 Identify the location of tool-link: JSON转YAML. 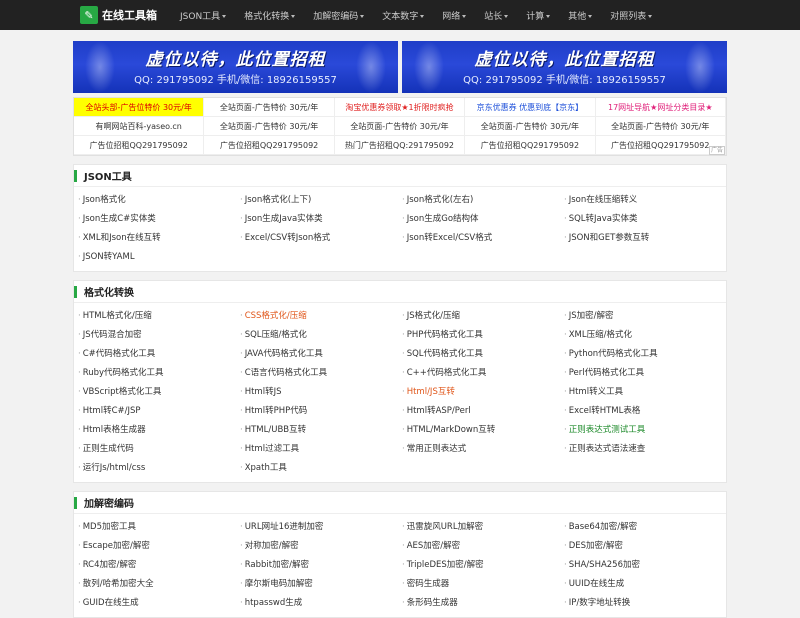
(159, 257).